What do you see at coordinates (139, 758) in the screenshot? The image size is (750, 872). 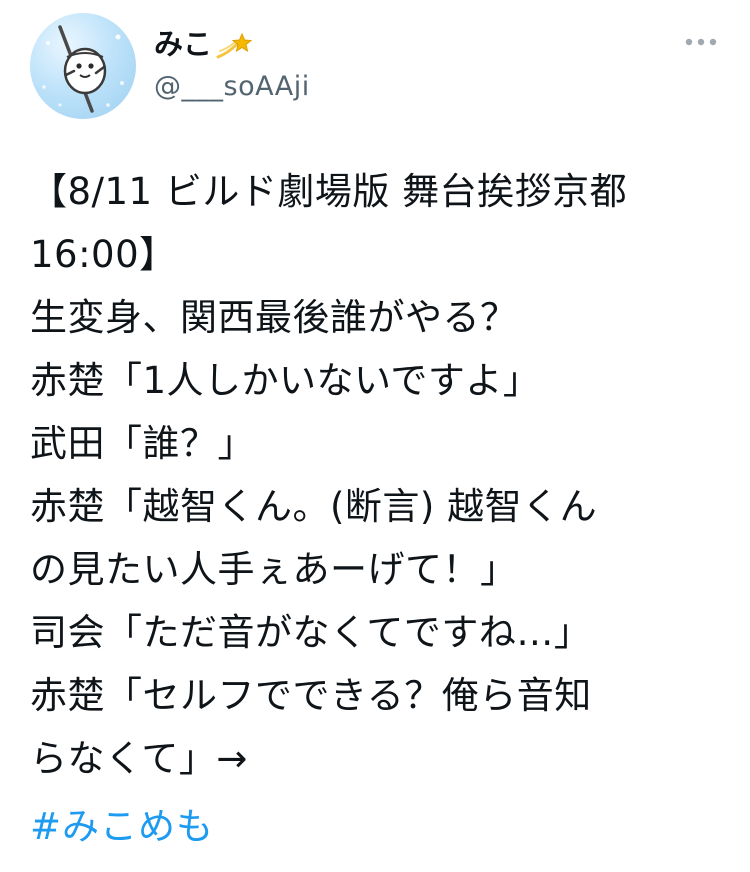 I see `tweet-line: らなくて」→` at bounding box center [139, 758].